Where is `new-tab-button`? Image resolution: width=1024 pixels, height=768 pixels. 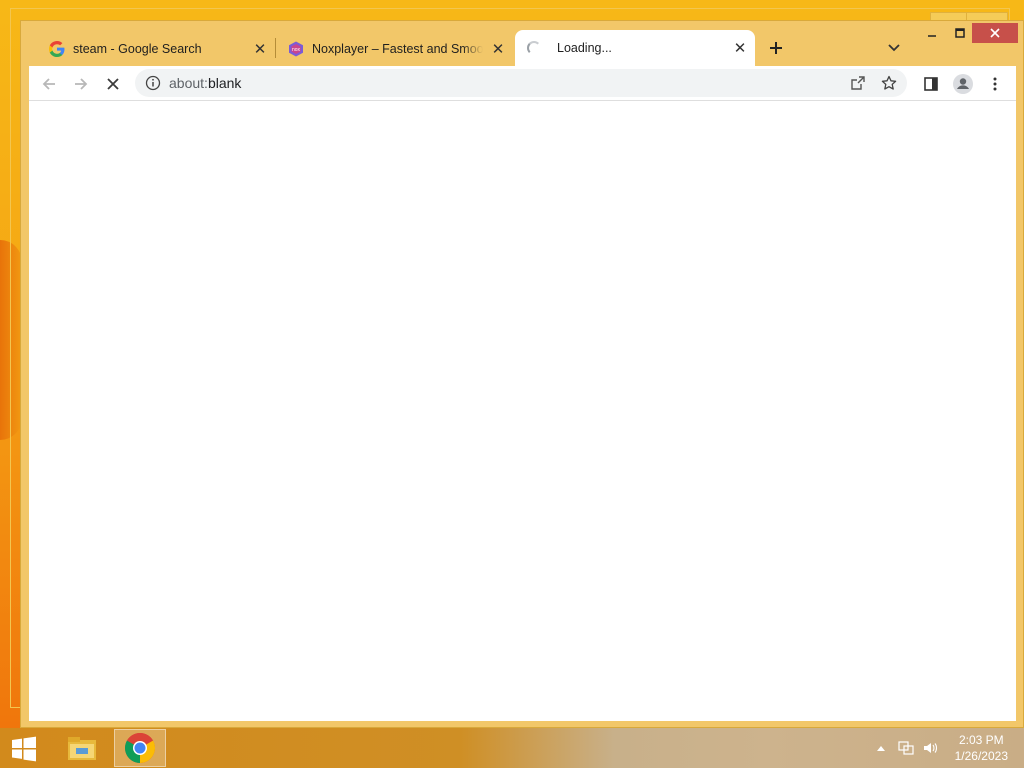
new-tab-button is located at coordinates (776, 48).